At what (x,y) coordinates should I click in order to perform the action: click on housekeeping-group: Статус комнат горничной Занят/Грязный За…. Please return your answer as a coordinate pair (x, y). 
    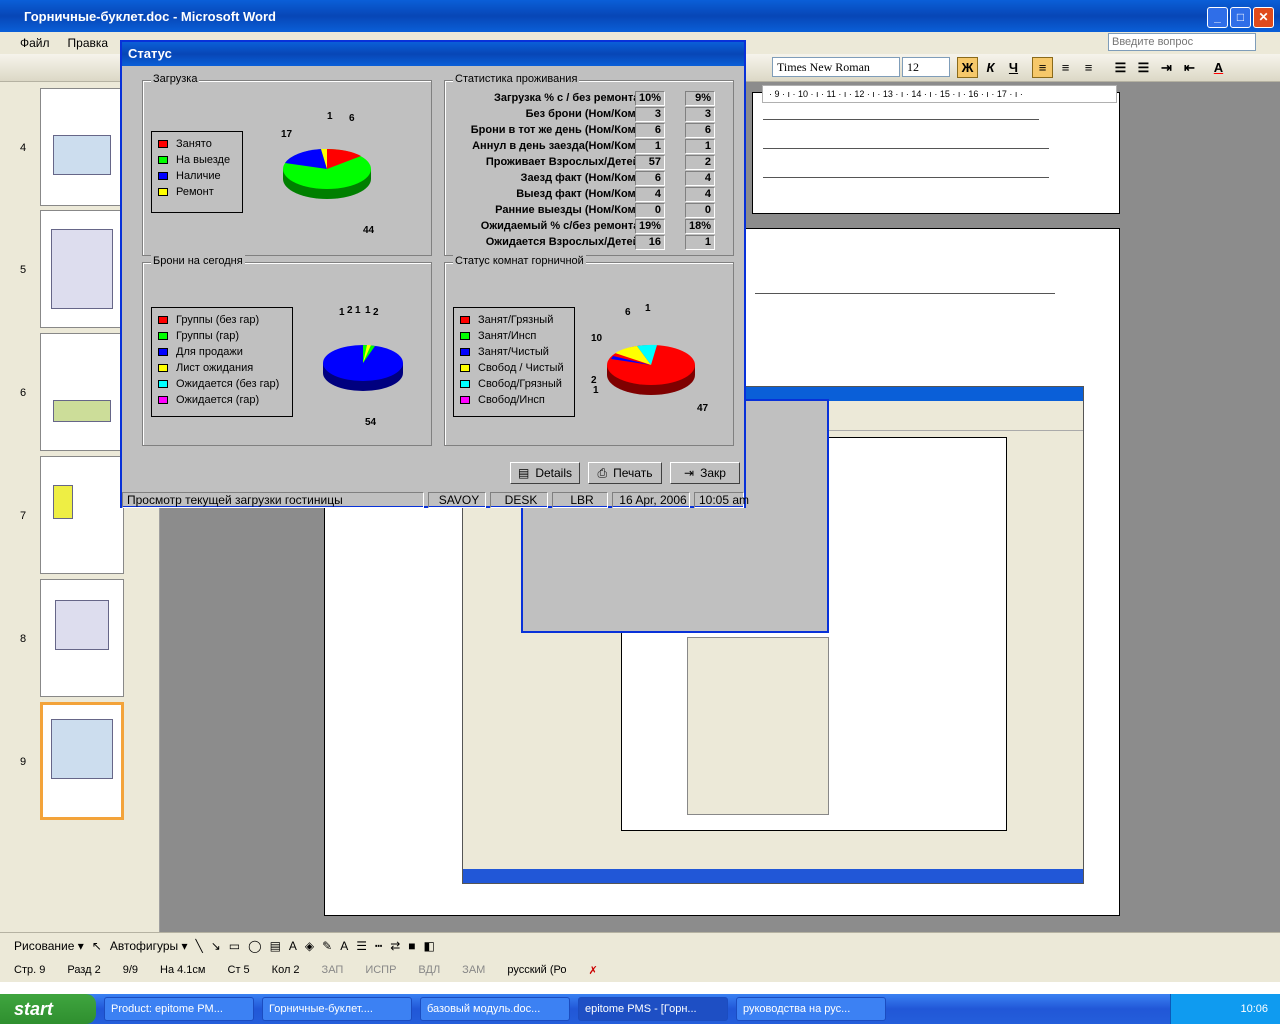
    Looking at the image, I should click on (589, 350).